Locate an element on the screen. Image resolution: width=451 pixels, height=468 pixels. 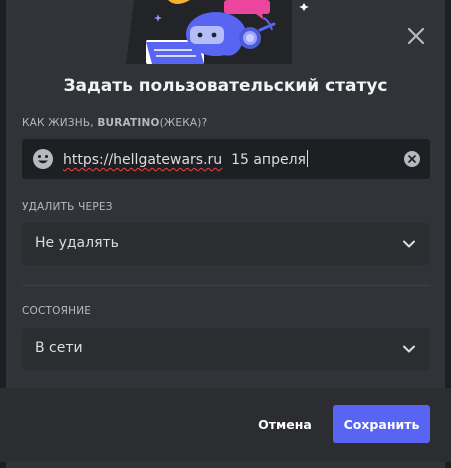
status-text-value: https://hellgatewars.ru 15 апреля is located at coordinates (185, 159).